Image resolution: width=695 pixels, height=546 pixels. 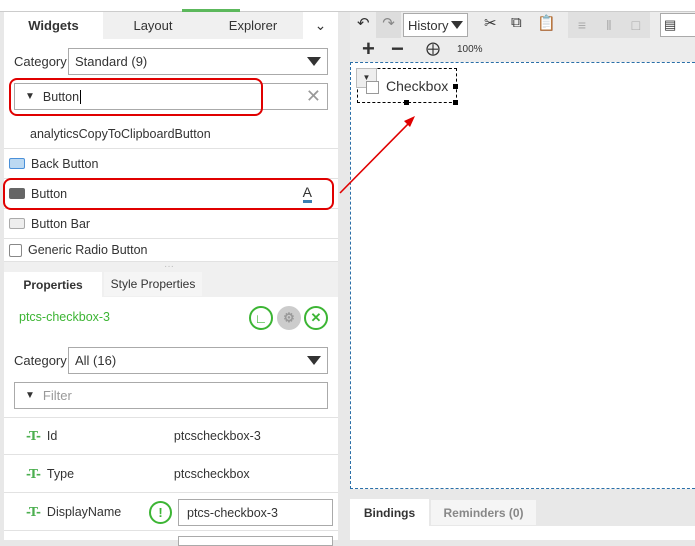 What do you see at coordinates (375, 157) in the screenshot?
I see `arrow-line` at bounding box center [375, 157].